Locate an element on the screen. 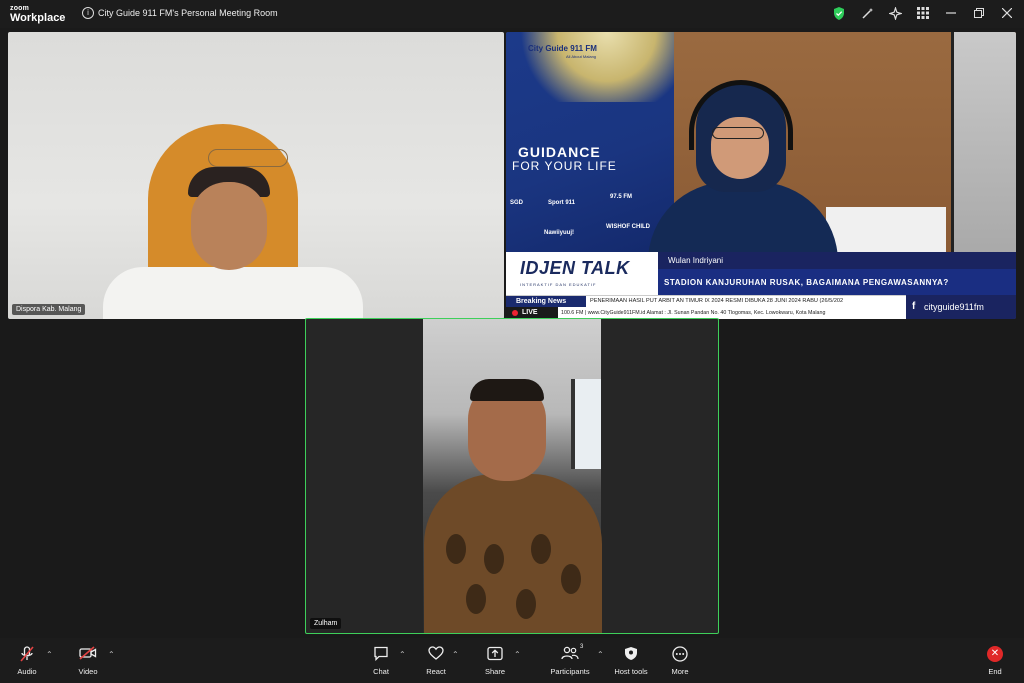 The image size is (1024, 683). sponsor-logo: WISHOF CHILD is located at coordinates (628, 227).